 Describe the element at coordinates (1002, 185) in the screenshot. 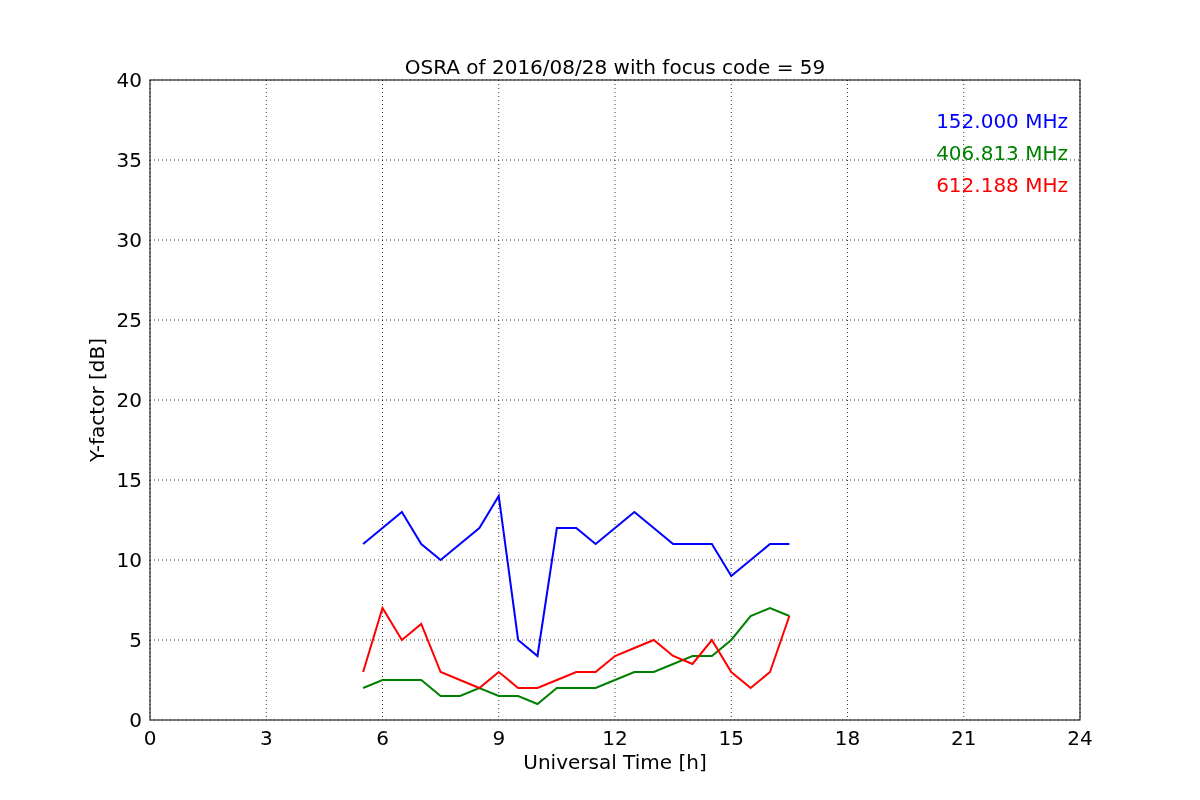

I see `legend-label: 612.188 MHz` at that location.